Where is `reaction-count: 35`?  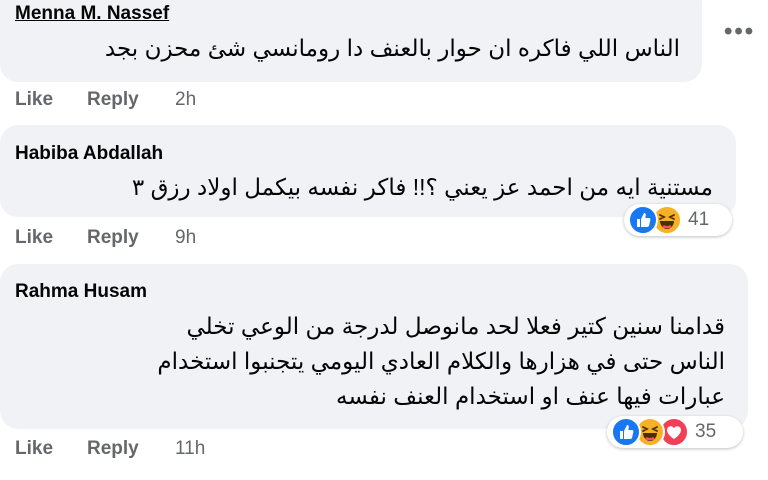 reaction-count: 35 is located at coordinates (706, 431).